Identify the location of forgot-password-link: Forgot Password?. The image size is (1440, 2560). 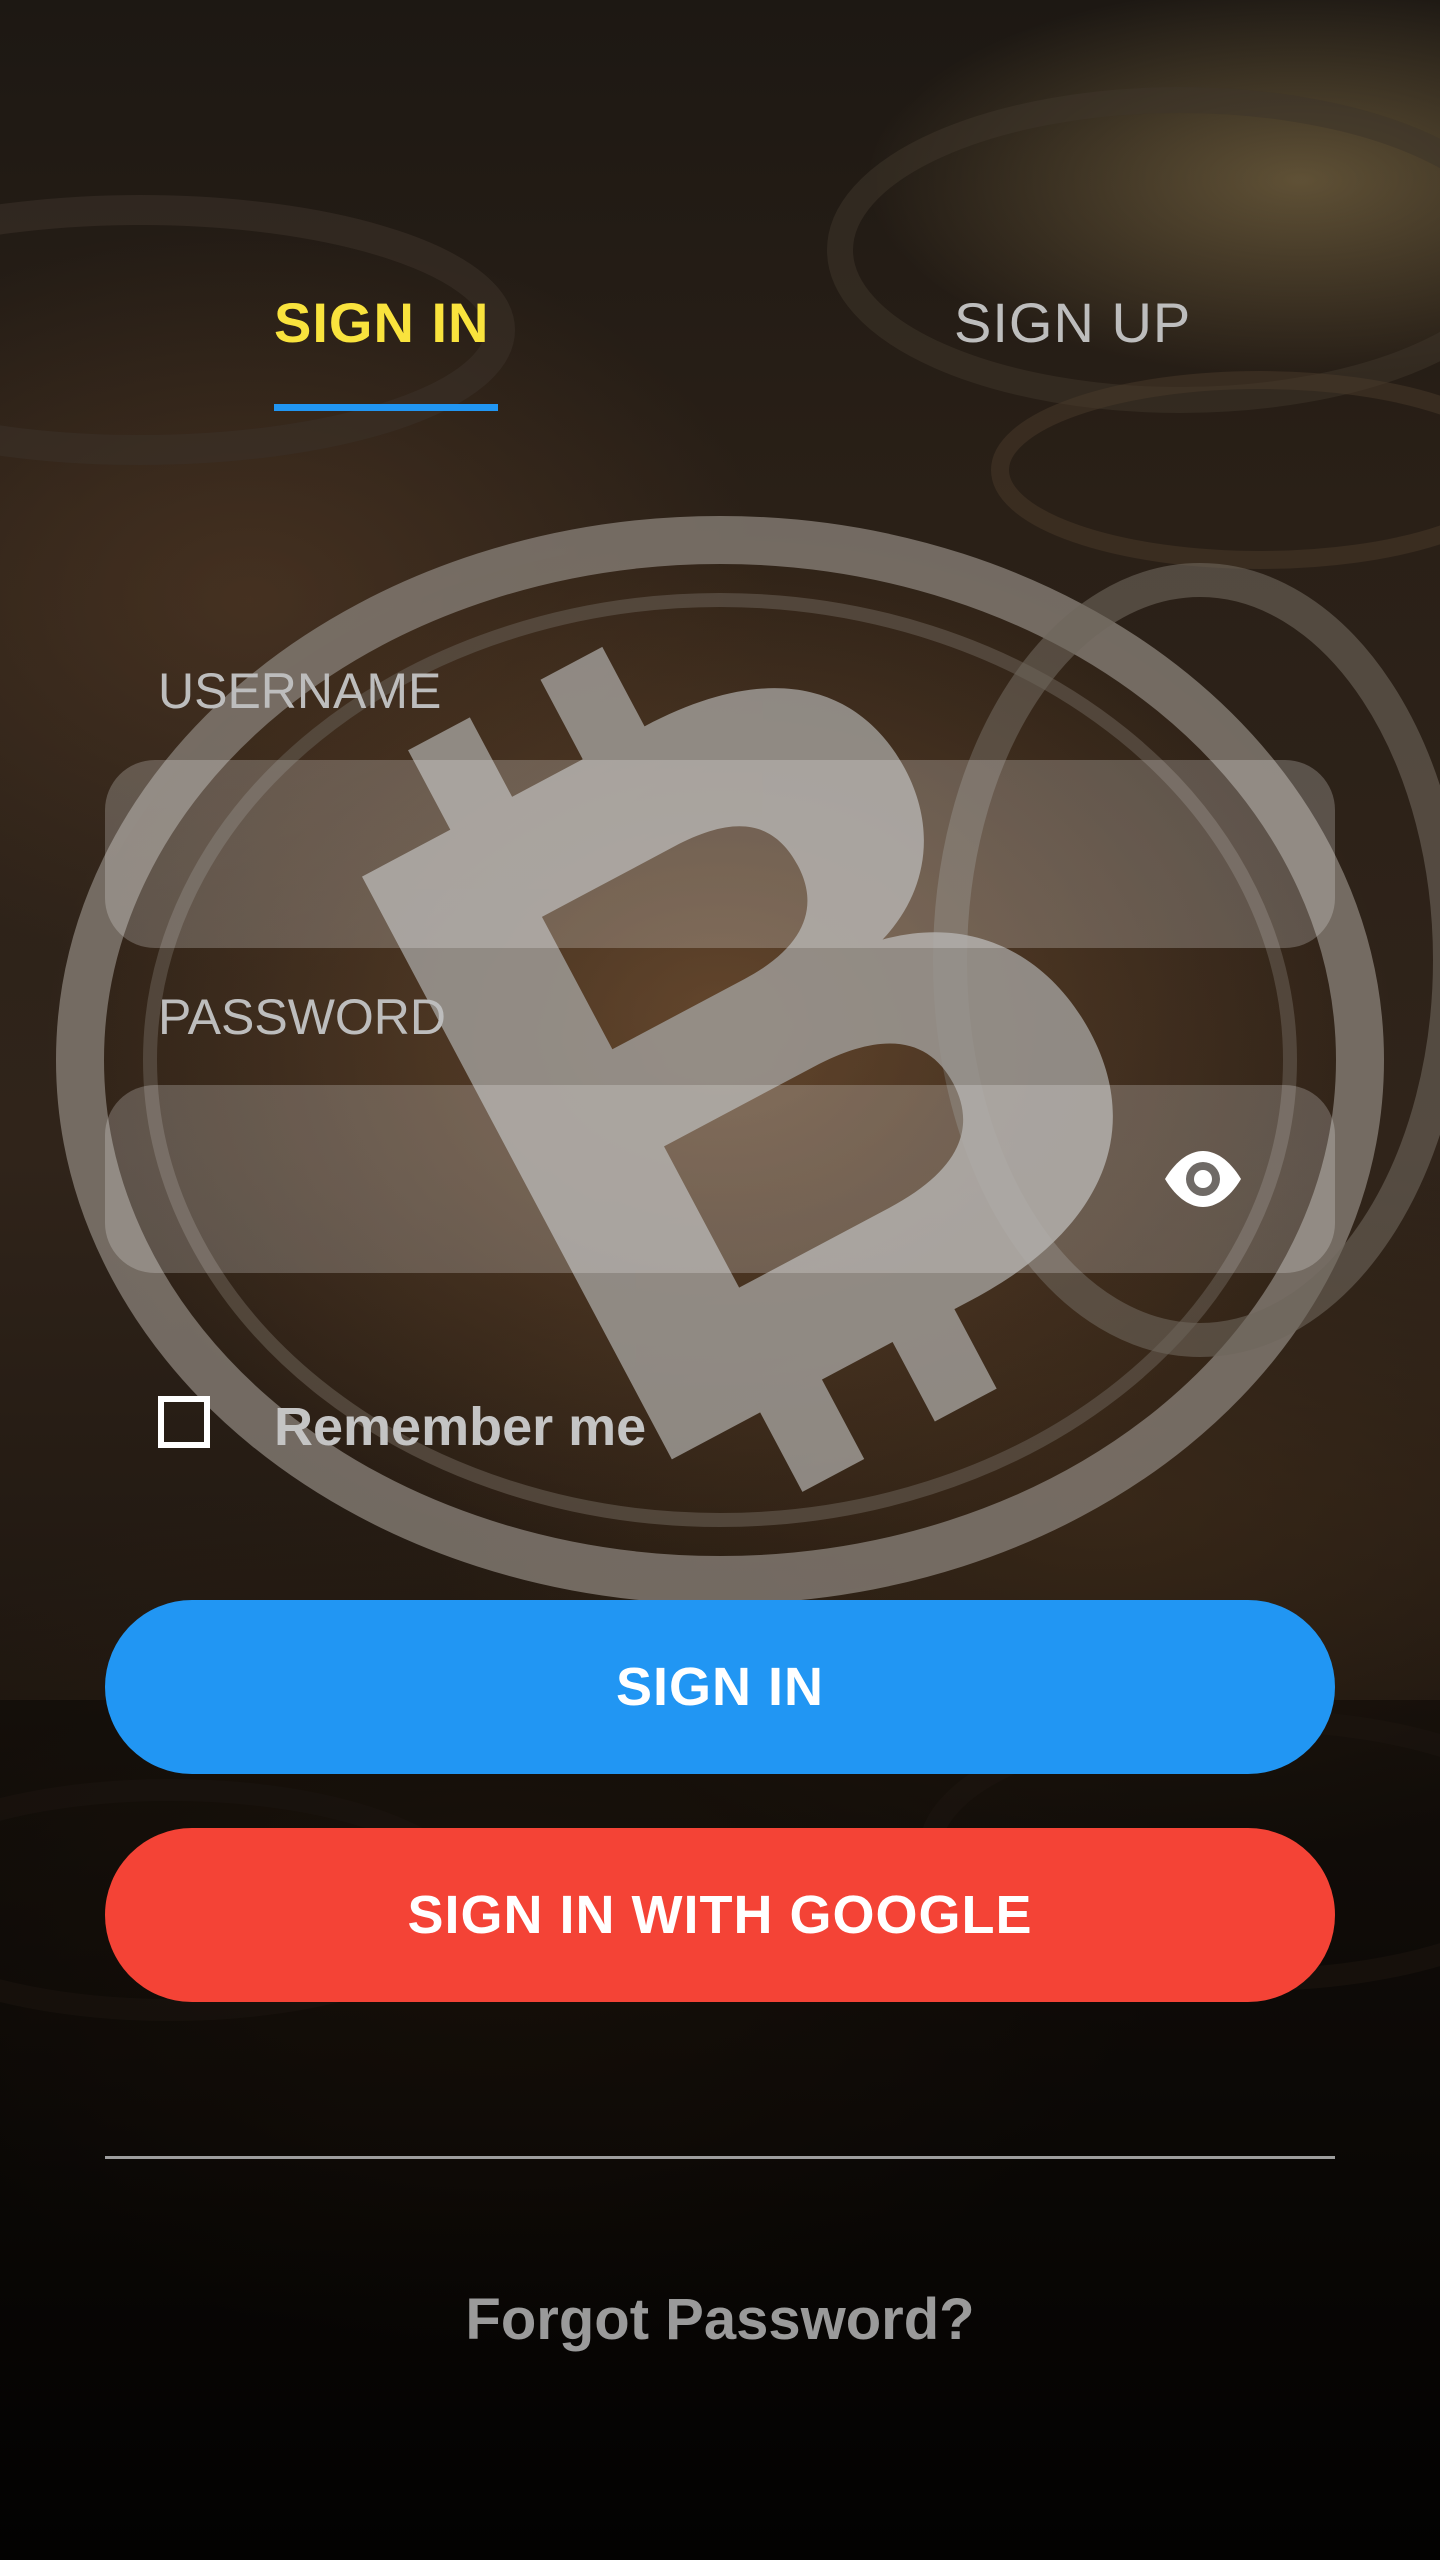
(720, 2319).